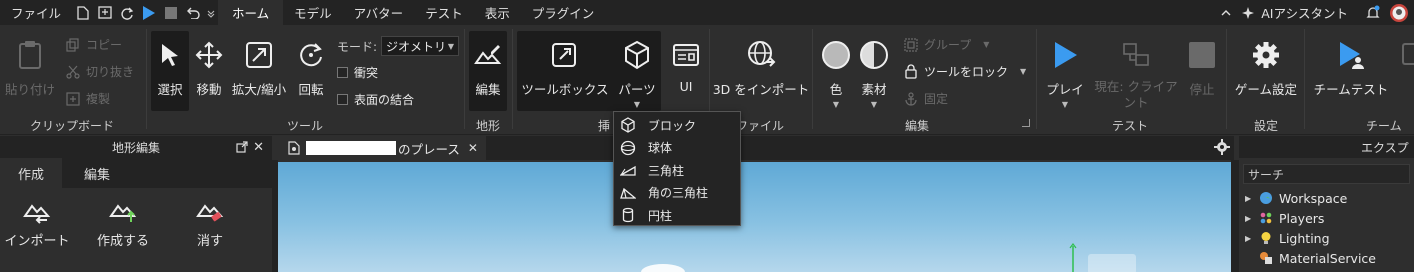  What do you see at coordinates (311, 66) in the screenshot?
I see `rotate-tool-button: 回転` at bounding box center [311, 66].